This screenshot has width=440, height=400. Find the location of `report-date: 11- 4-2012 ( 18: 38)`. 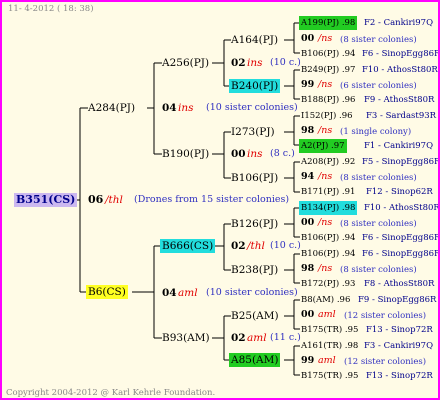

report-date: 11- 4-2012 ( 18: 38) is located at coordinates (51, 9).